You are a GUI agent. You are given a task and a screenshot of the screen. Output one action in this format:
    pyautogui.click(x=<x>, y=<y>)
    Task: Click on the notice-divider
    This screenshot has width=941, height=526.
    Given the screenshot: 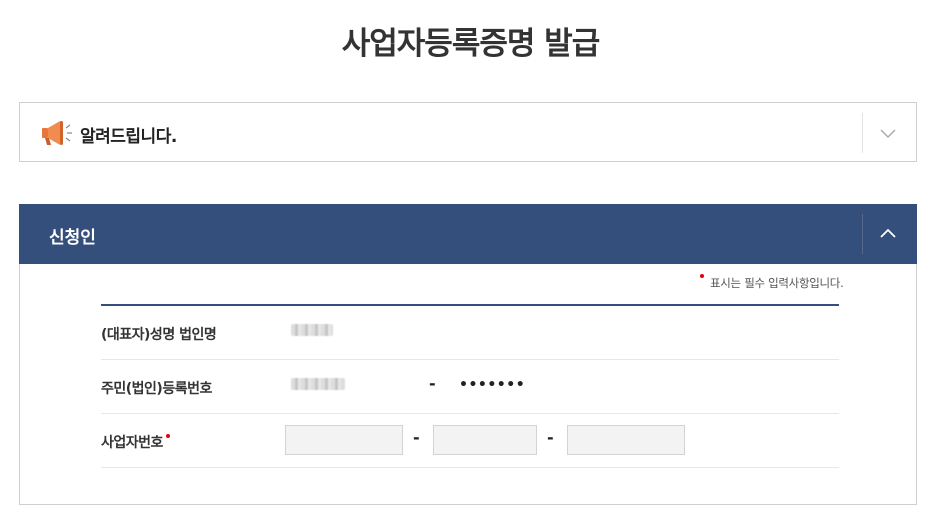 What is the action you would take?
    pyautogui.click(x=862, y=133)
    